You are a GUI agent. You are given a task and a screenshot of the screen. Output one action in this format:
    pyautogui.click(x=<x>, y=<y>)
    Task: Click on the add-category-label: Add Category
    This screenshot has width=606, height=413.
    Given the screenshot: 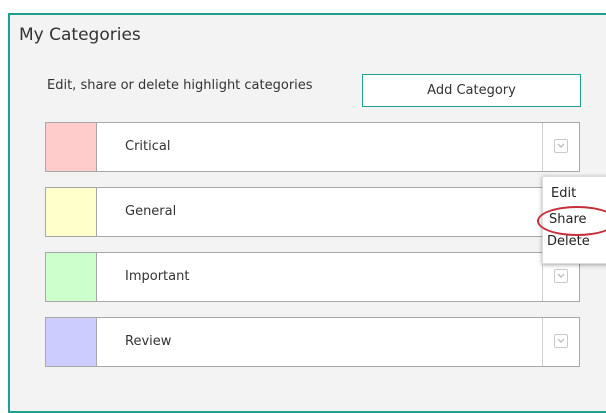 What is the action you would take?
    pyautogui.click(x=471, y=90)
    